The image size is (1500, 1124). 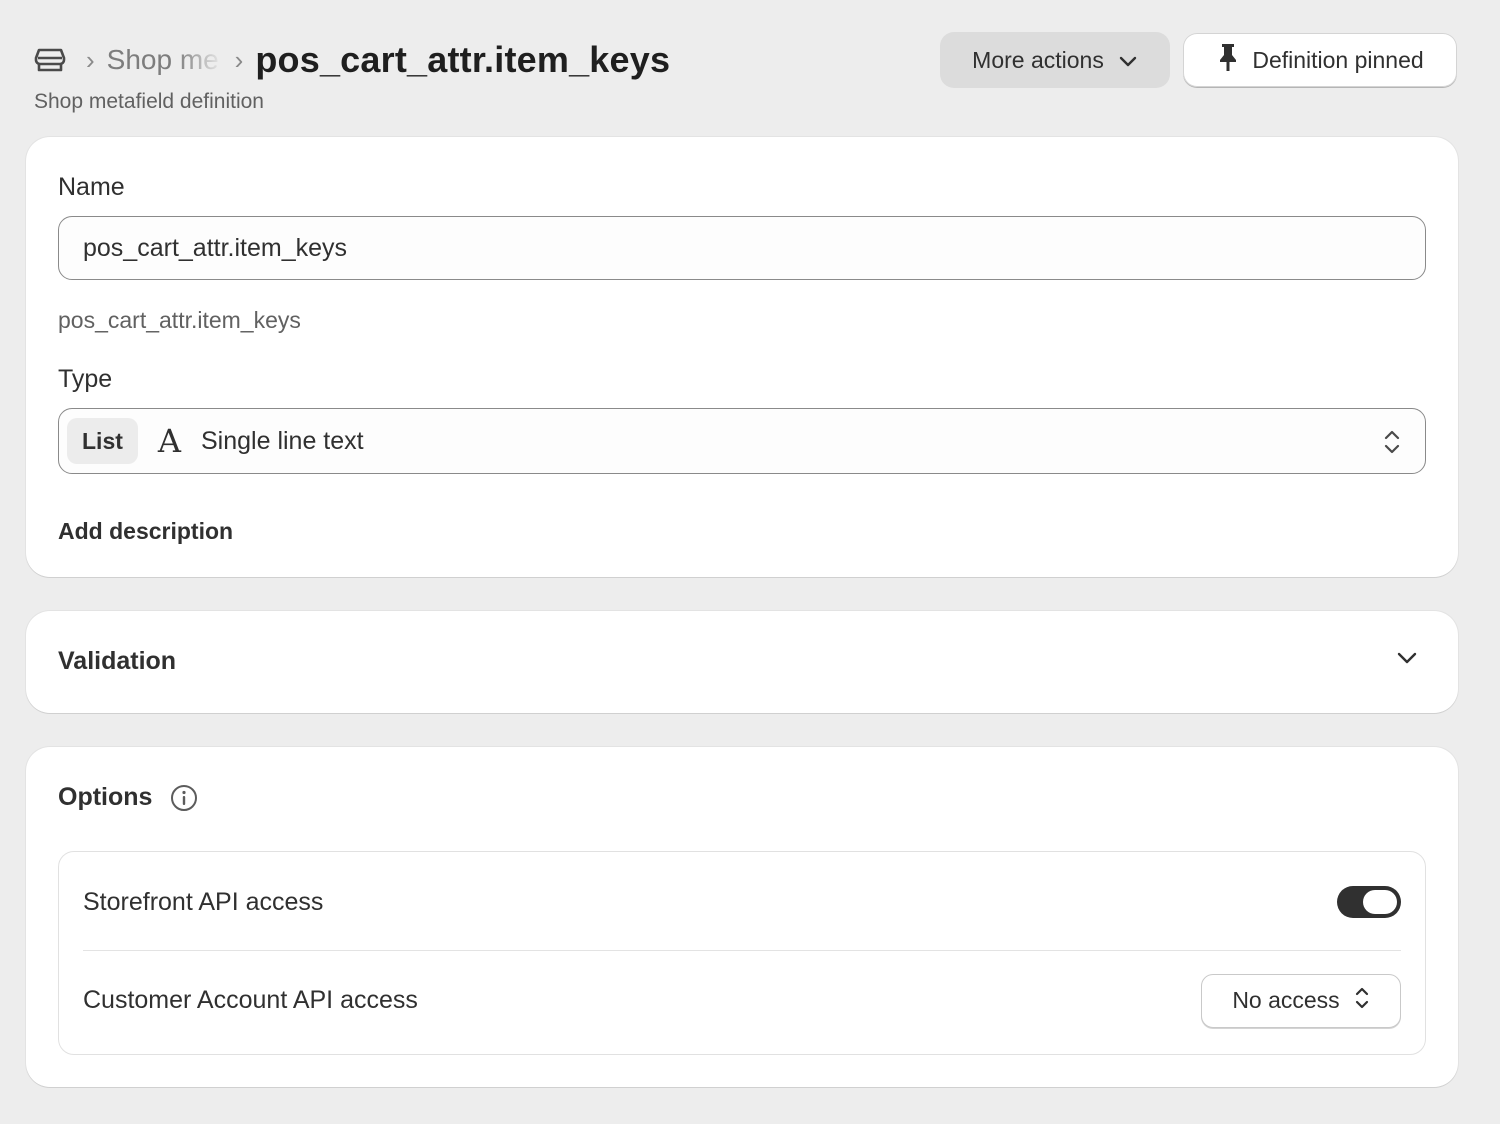 What do you see at coordinates (742, 662) in the screenshot?
I see `validation-card: Validation` at bounding box center [742, 662].